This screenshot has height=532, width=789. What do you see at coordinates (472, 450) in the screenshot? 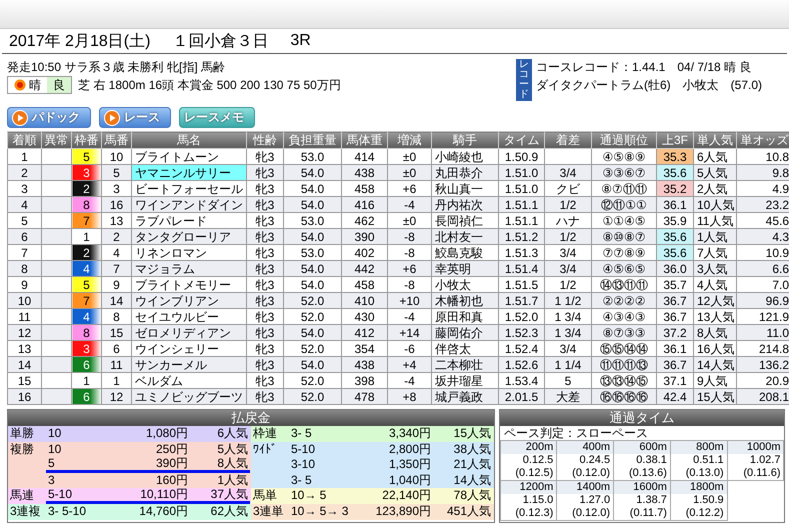
I see `payout-popularity: 38人気` at bounding box center [472, 450].